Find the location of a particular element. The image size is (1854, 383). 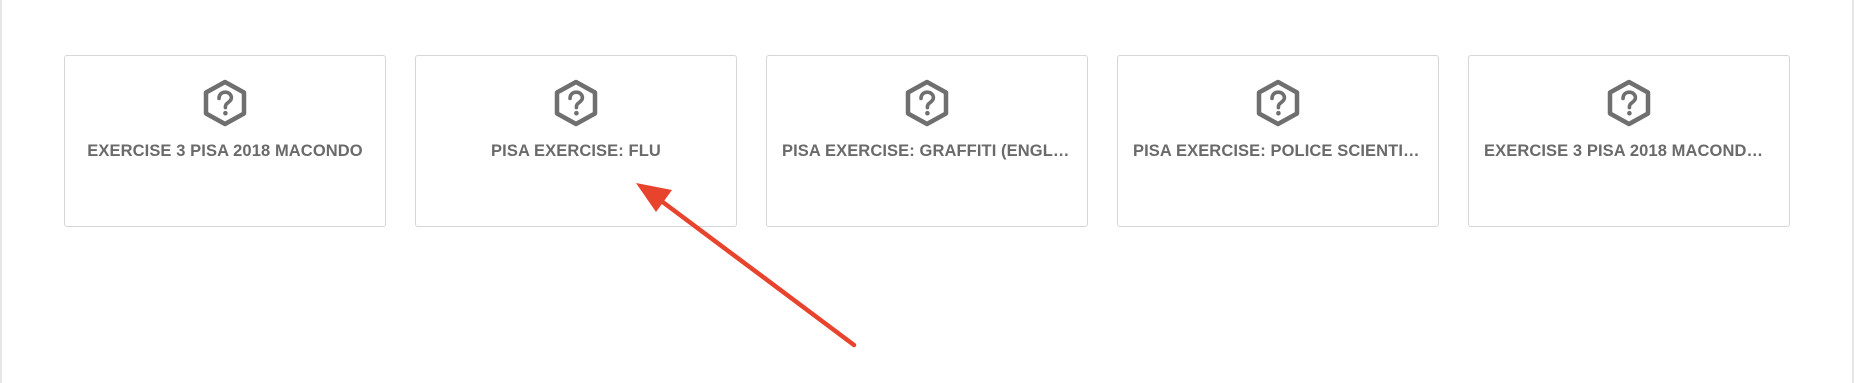

exercise-card: PISA EXERCISE: GRAFFITI (ENGLISH) is located at coordinates (927, 141).